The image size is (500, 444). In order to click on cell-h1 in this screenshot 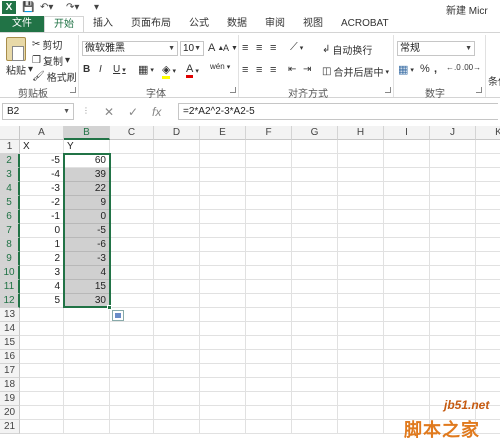, I will do `click(361, 147)`.